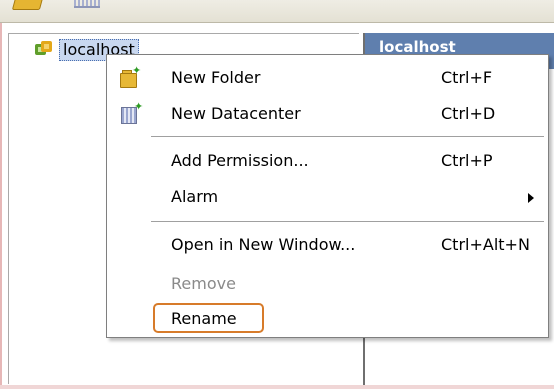  I want to click on menu-item-label: Remove, so click(203, 283).